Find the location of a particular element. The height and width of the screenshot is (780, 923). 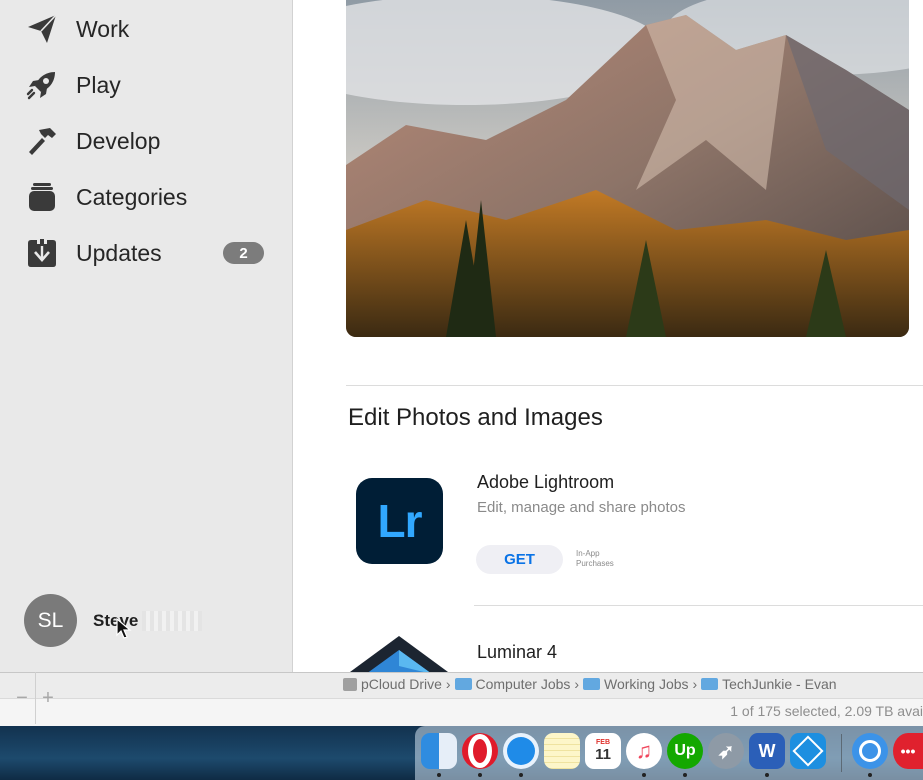

get-button: GET is located at coordinates (519, 559).